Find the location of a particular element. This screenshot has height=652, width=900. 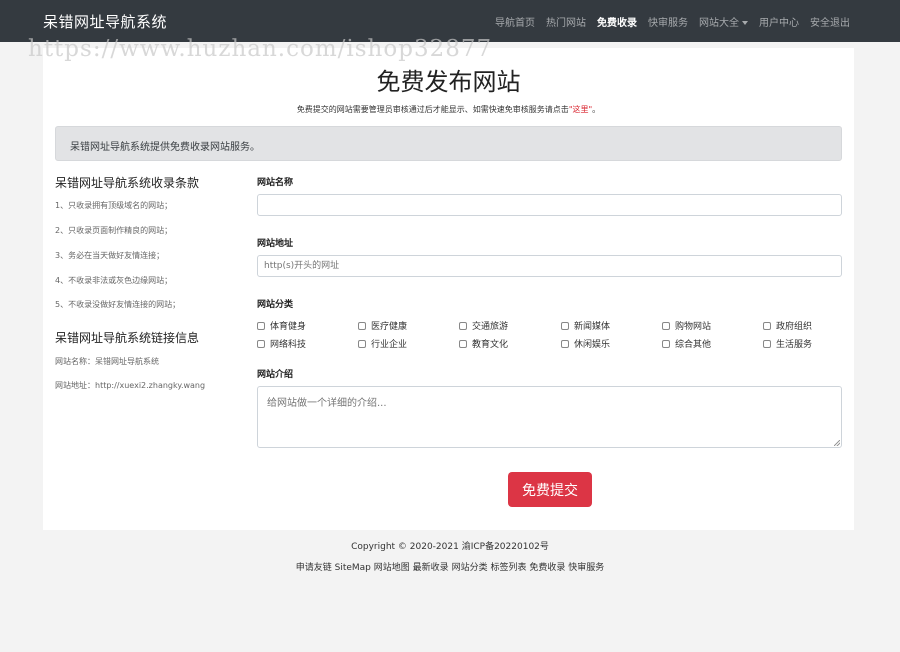

nav-hot-sites: 热门网站 is located at coordinates (566, 21).